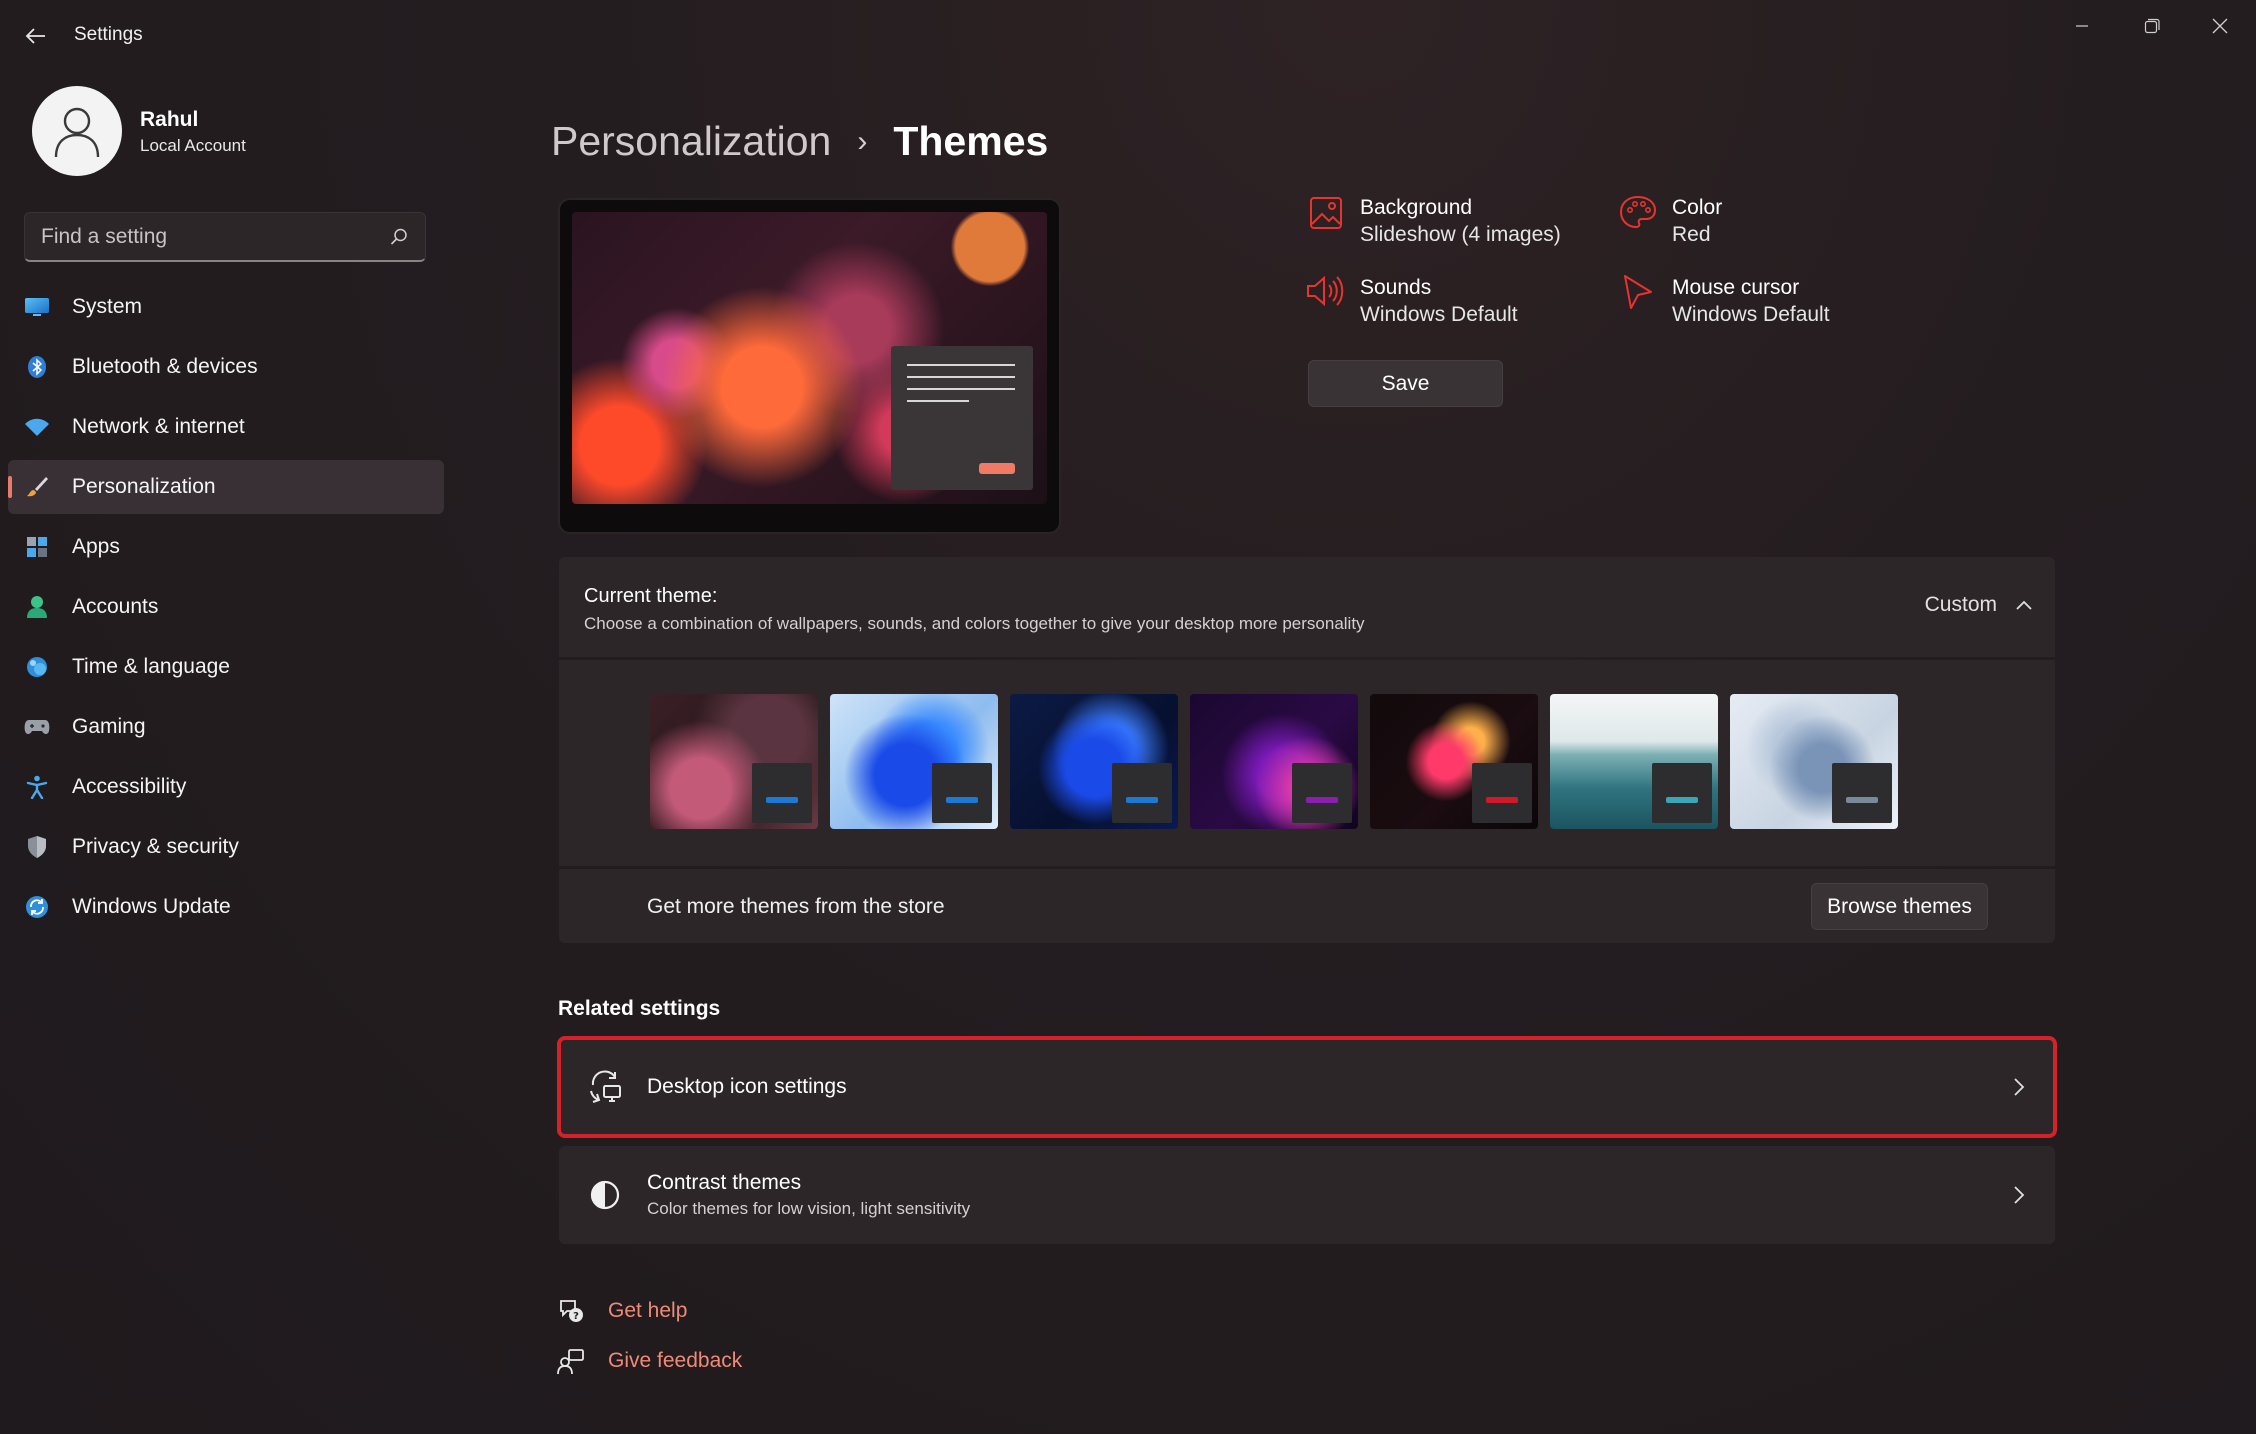  What do you see at coordinates (37, 667) in the screenshot?
I see `globe-icon` at bounding box center [37, 667].